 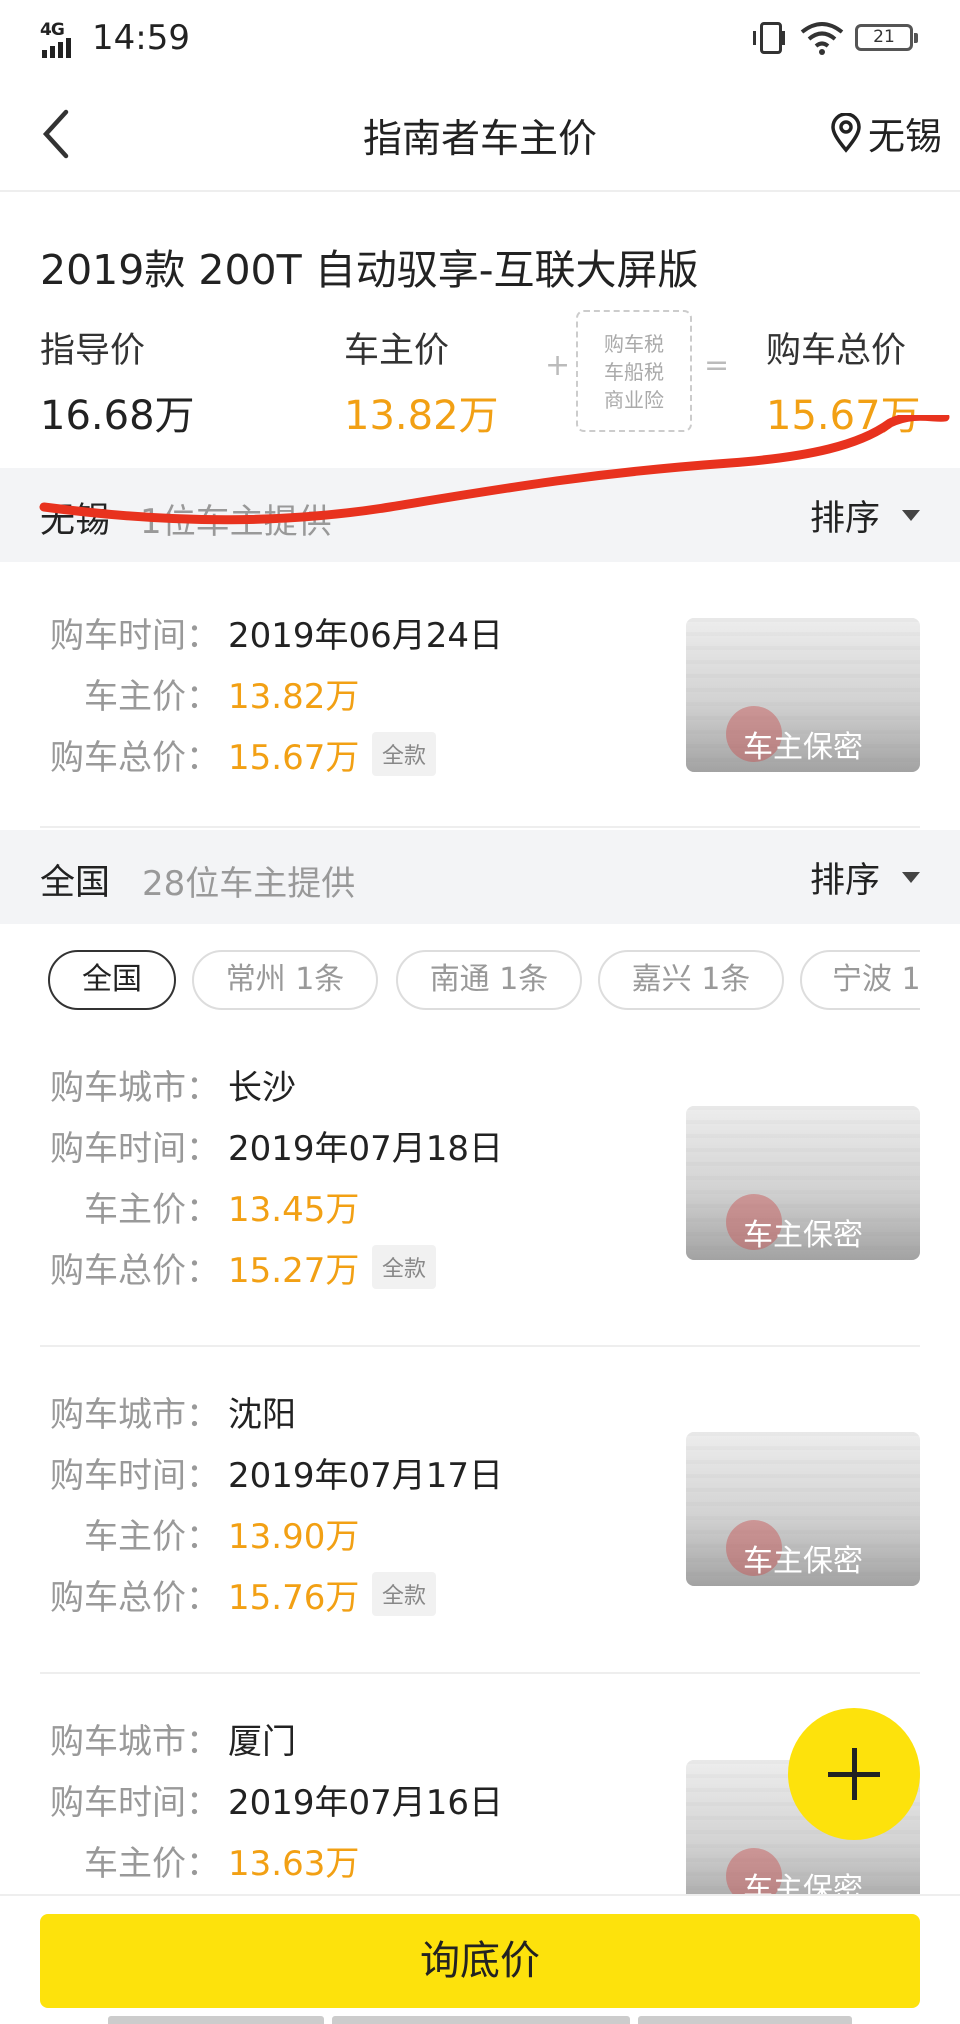 What do you see at coordinates (56, 48) in the screenshot?
I see `signal-icon` at bounding box center [56, 48].